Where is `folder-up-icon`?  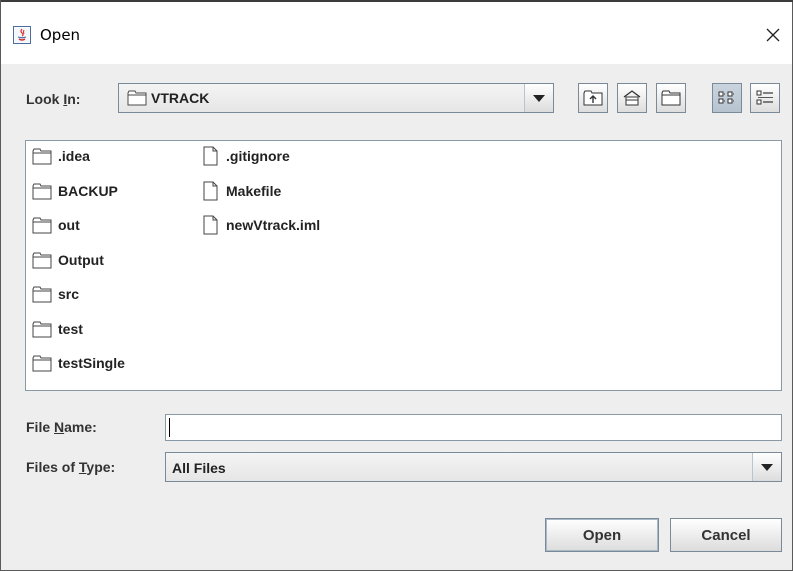 folder-up-icon is located at coordinates (593, 98).